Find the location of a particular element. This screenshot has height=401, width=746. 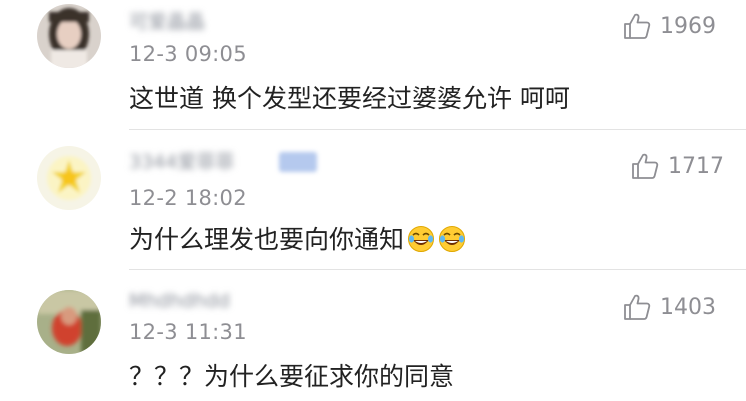

vip-badge is located at coordinates (298, 162).